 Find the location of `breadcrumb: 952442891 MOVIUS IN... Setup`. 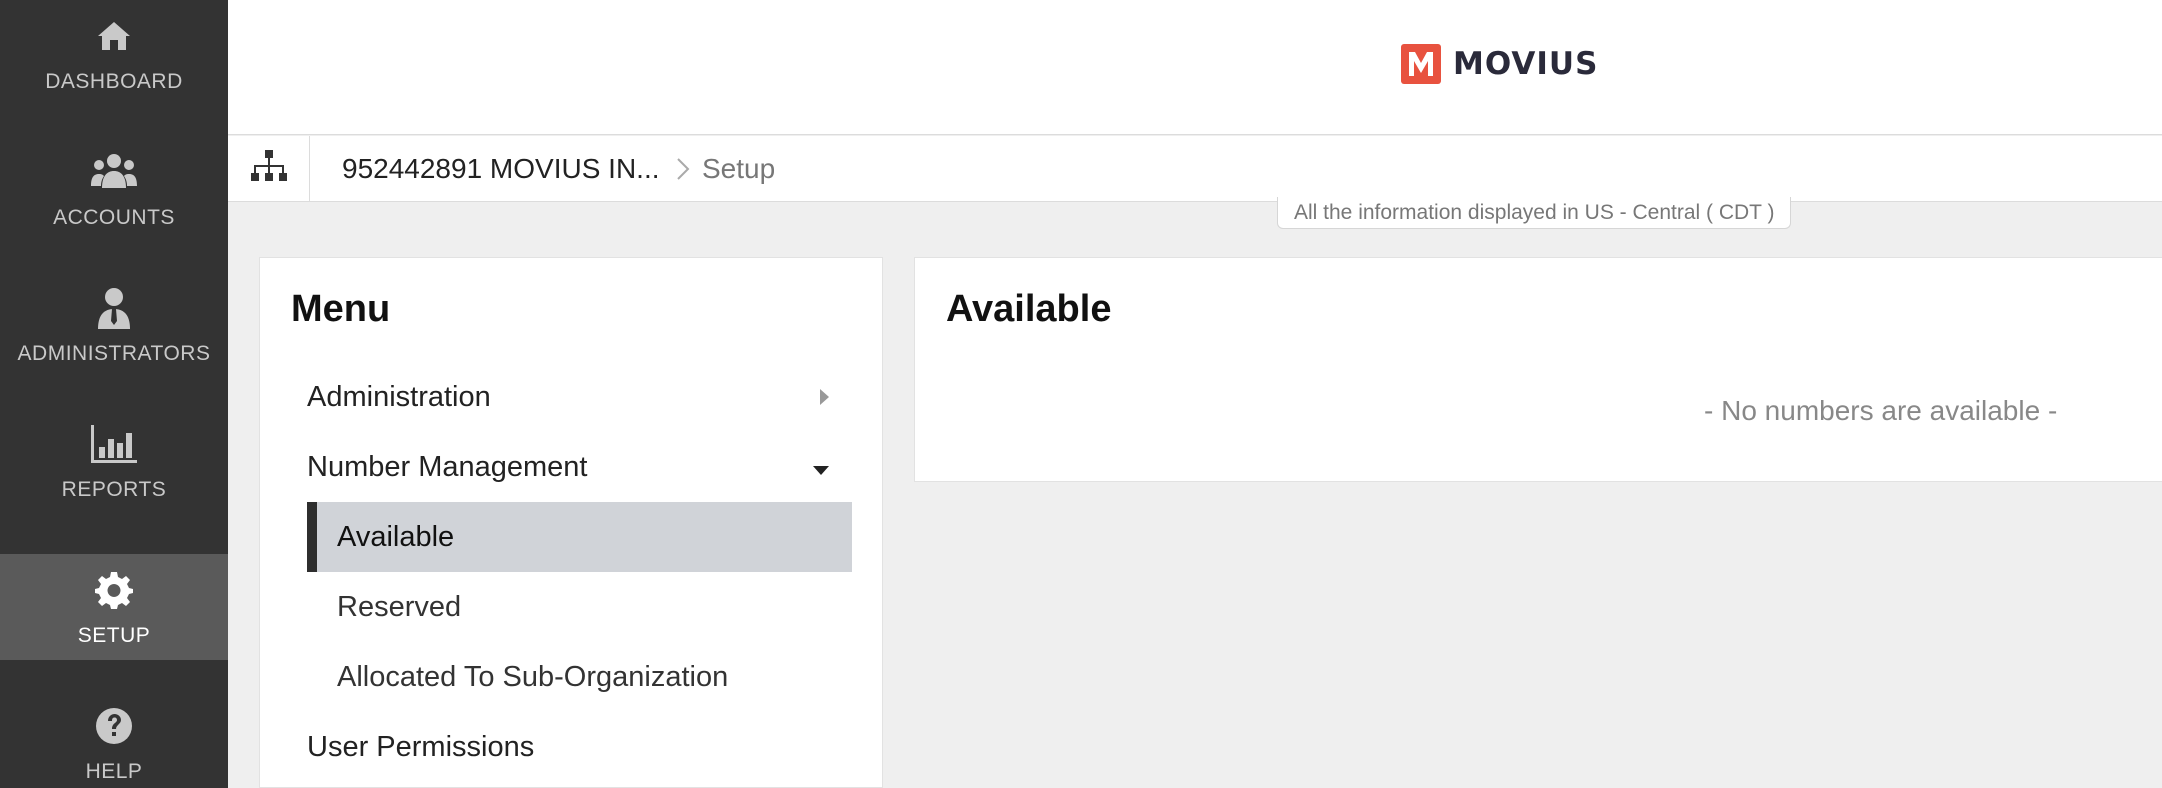

breadcrumb: 952442891 MOVIUS IN... Setup is located at coordinates (1195, 169).